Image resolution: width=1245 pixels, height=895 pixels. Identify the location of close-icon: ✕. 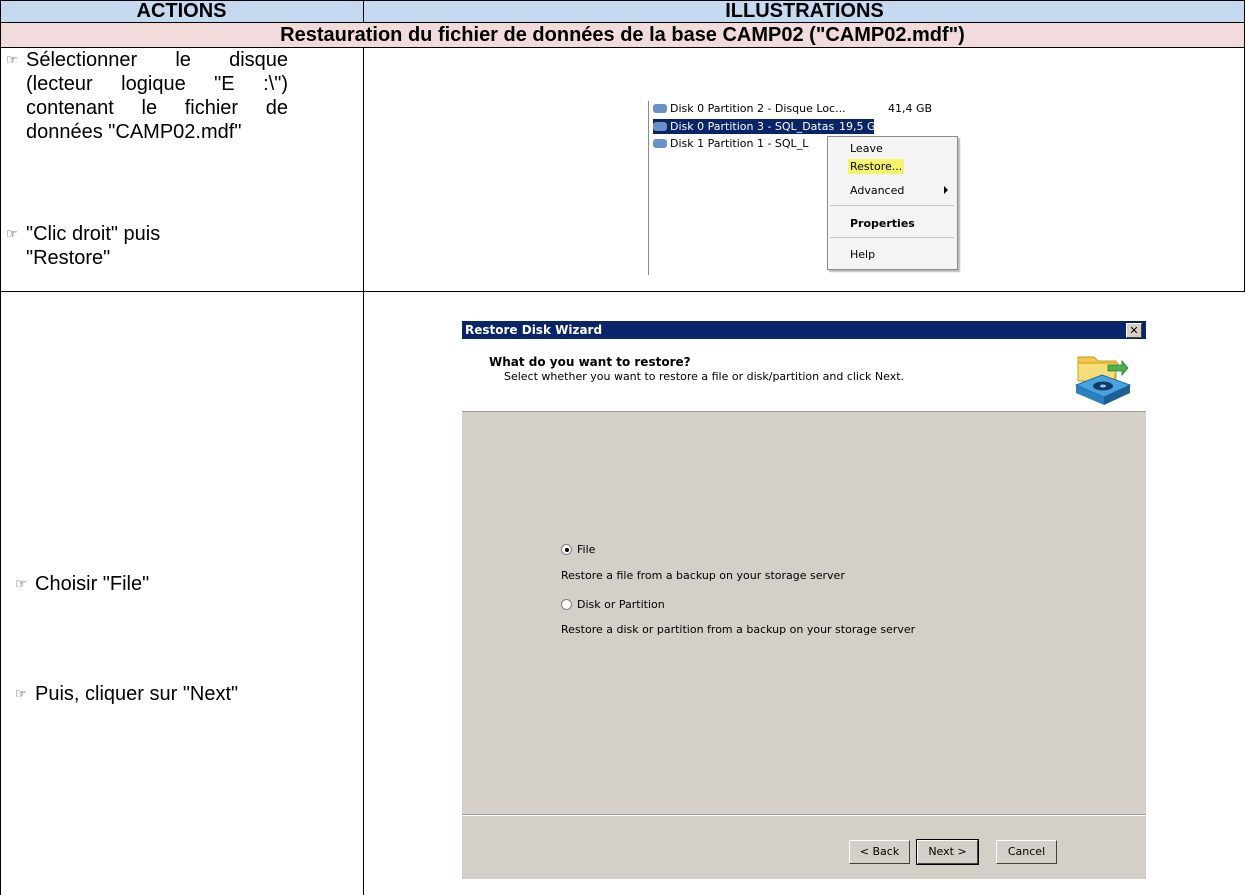
(1134, 330).